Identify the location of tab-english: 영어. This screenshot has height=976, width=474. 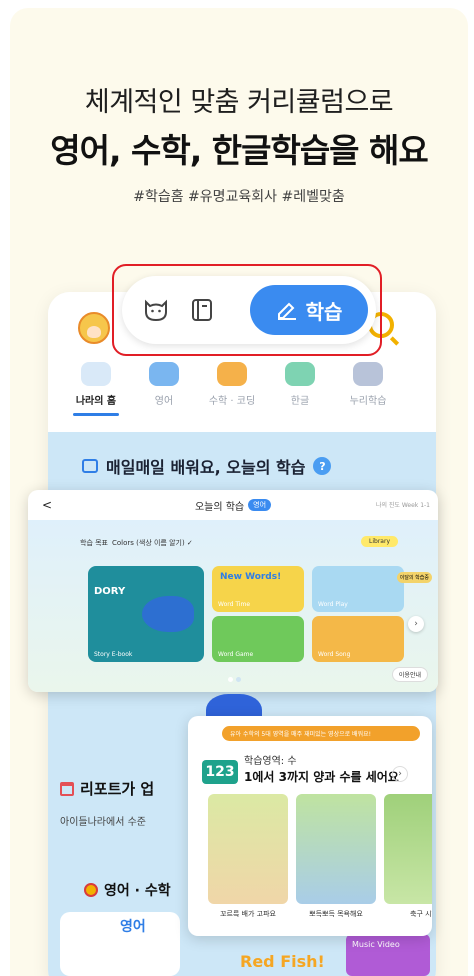
(164, 389).